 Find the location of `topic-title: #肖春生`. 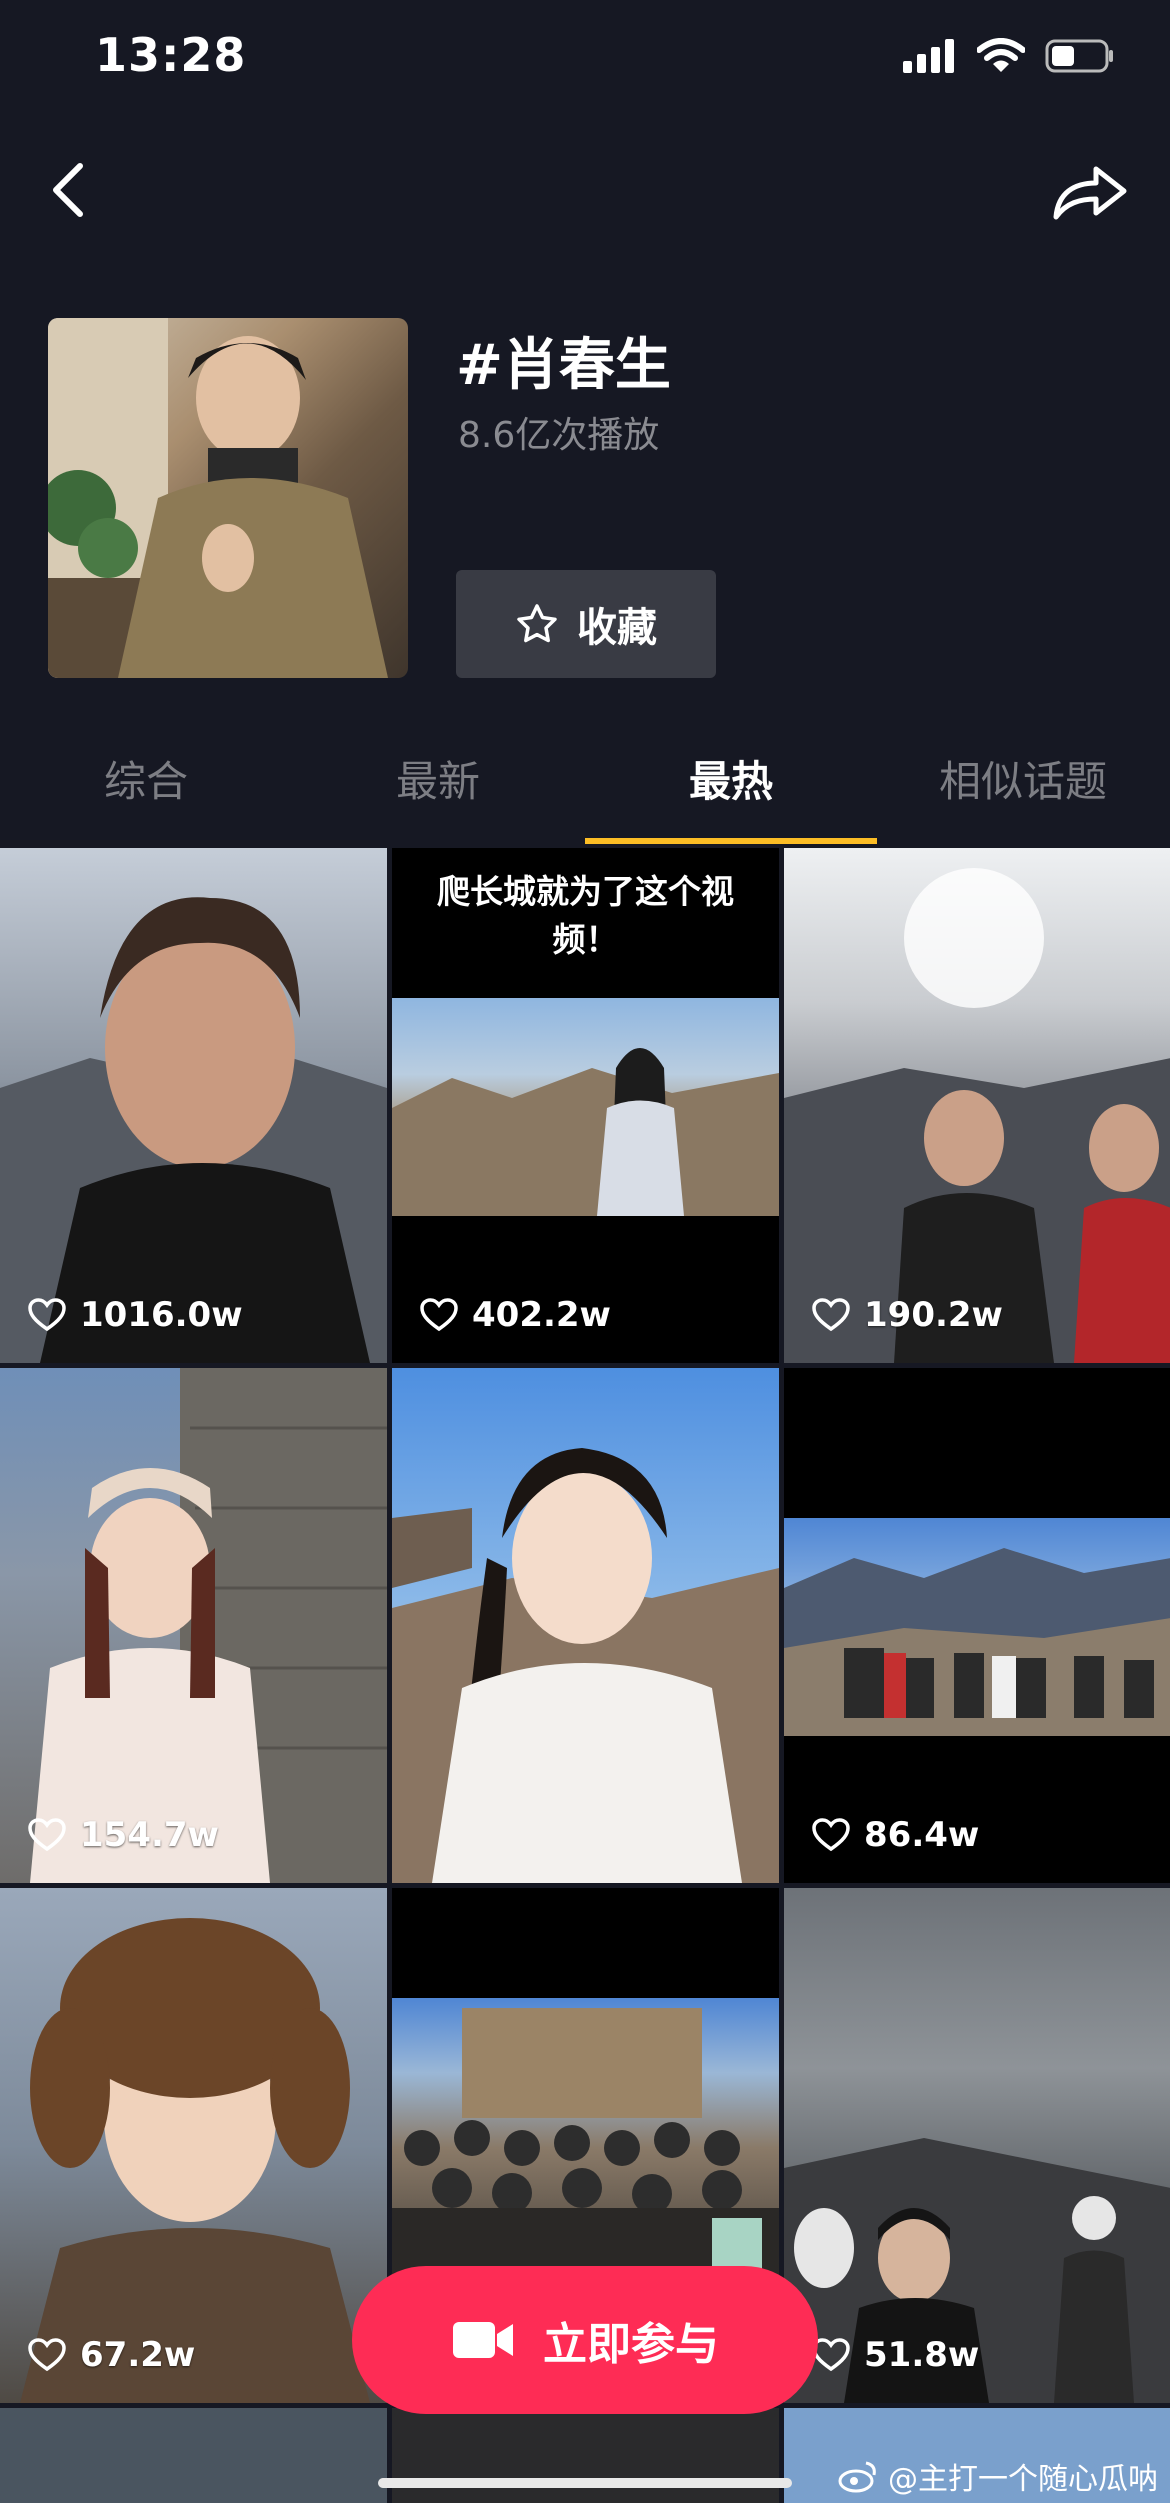

topic-title: #肖春生 is located at coordinates (563, 365).